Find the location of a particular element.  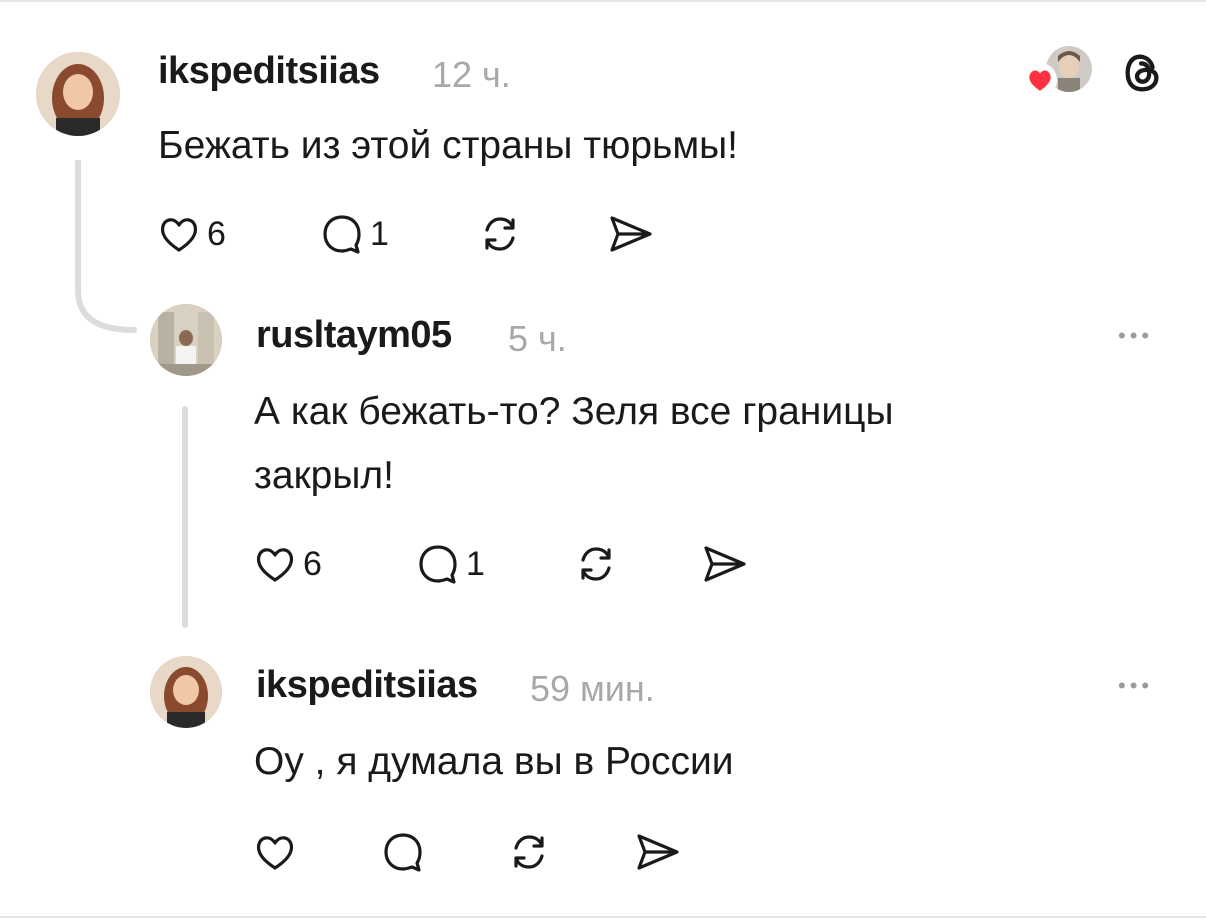

liked-heart-badge-icon is located at coordinates (1040, 80).